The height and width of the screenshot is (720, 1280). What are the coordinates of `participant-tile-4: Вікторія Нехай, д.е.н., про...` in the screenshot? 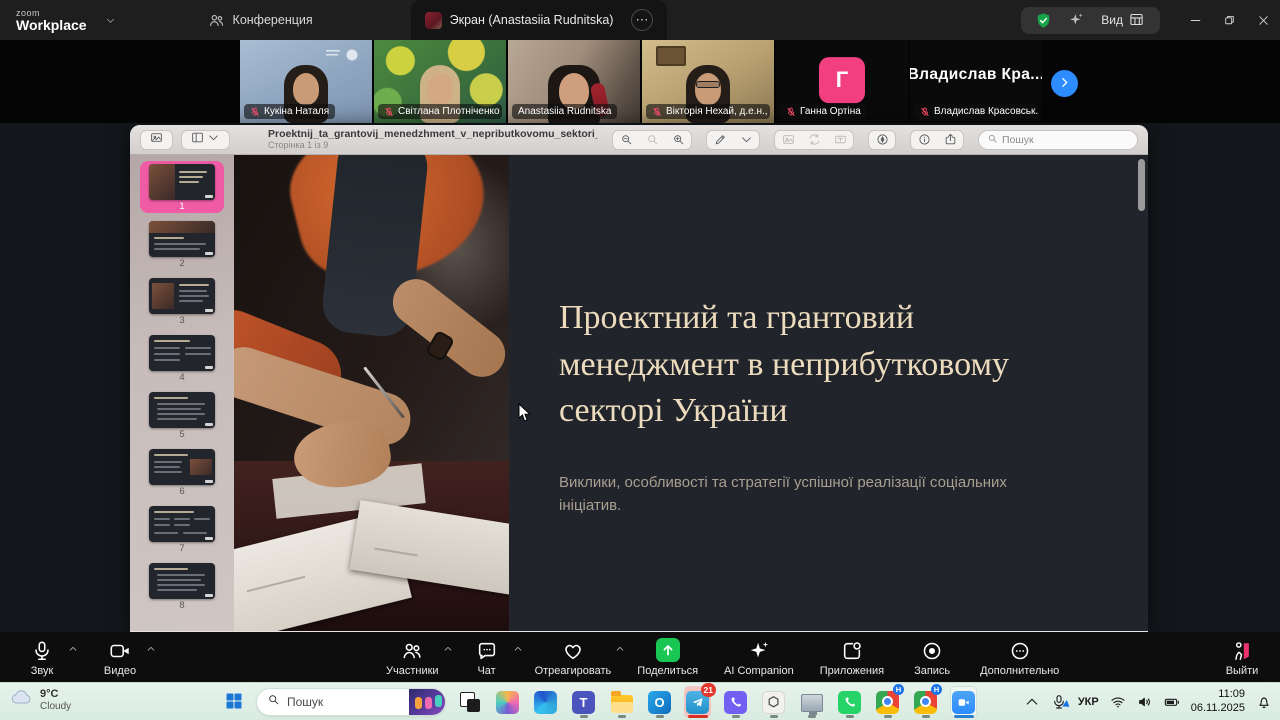 It's located at (708, 81).